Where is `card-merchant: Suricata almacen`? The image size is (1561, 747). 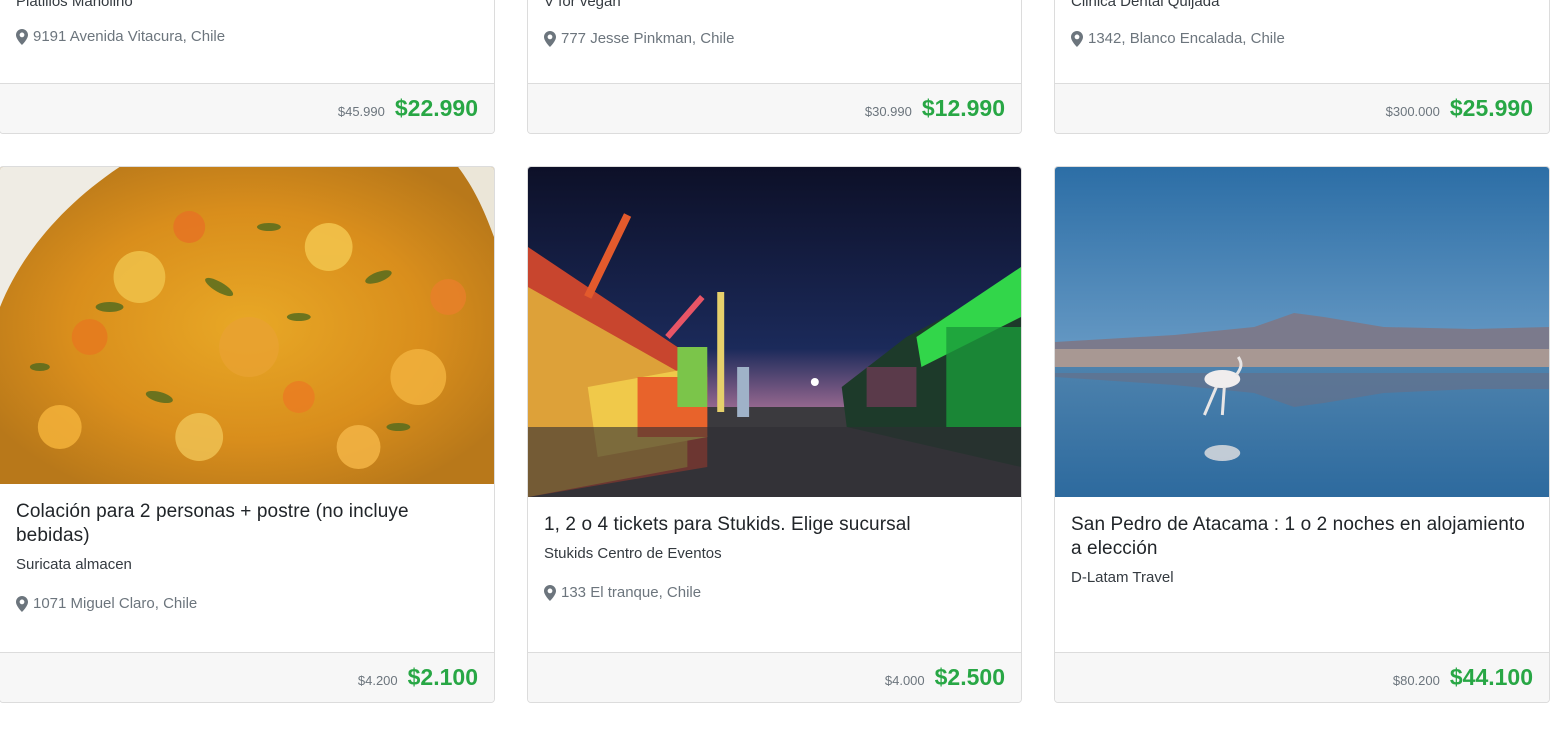
card-merchant: Suricata almacen is located at coordinates (74, 564).